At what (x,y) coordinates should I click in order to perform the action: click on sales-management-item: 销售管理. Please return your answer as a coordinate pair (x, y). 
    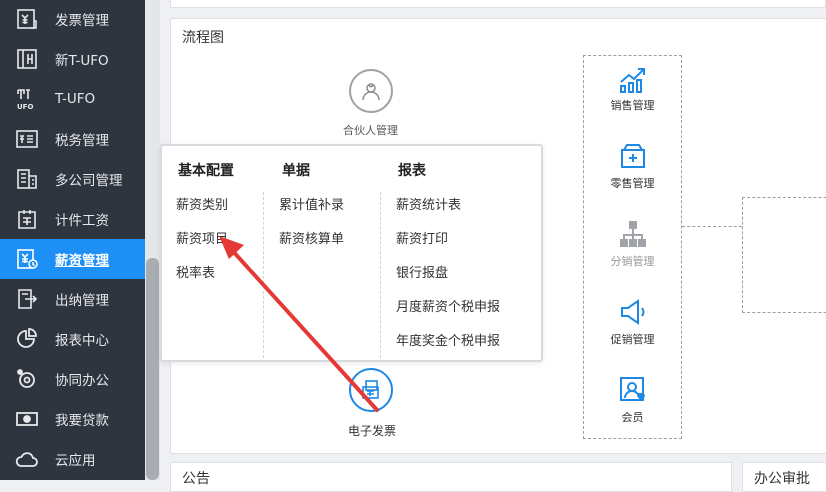
    Looking at the image, I should click on (632, 87).